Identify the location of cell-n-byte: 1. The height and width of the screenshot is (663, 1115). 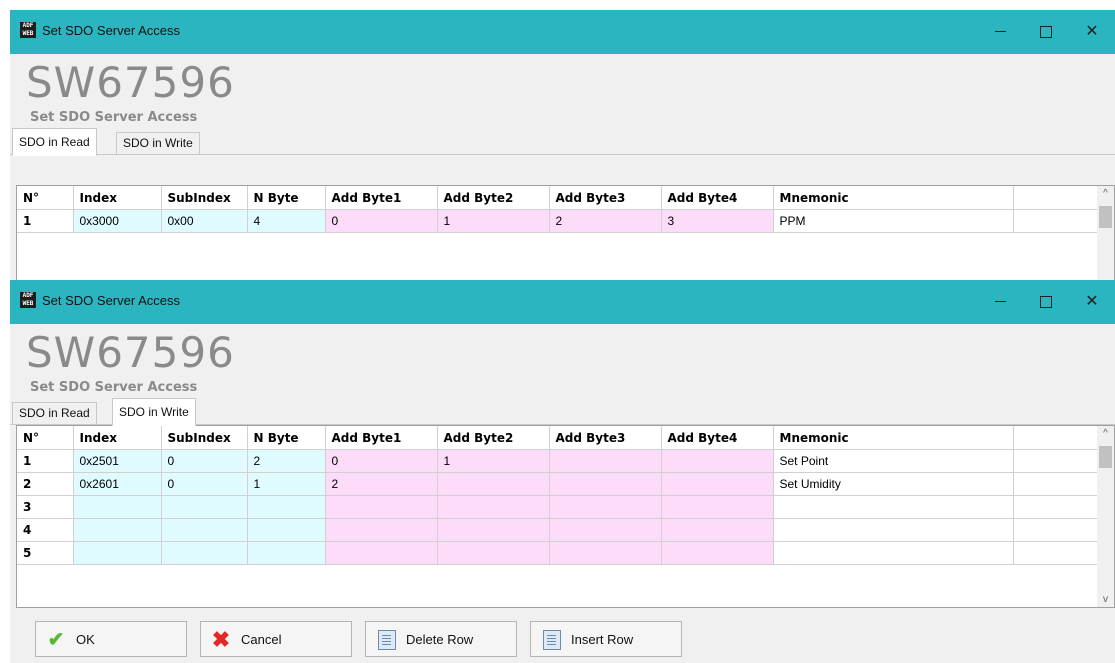
(286, 484).